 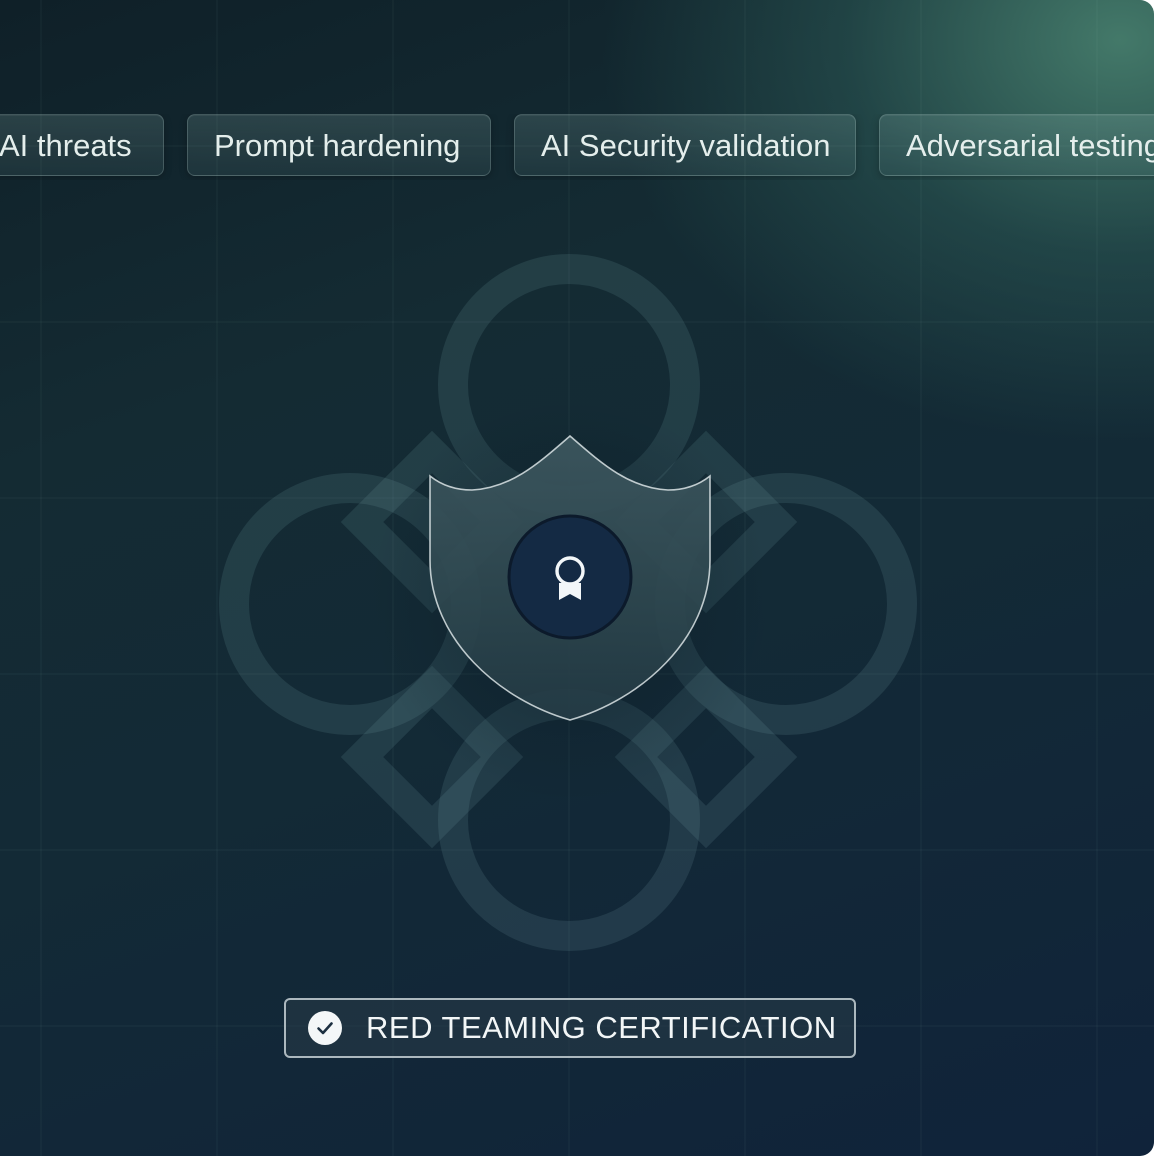 What do you see at coordinates (601, 1027) in the screenshot?
I see `certification-label: RED TEAMING CERTIFICATION` at bounding box center [601, 1027].